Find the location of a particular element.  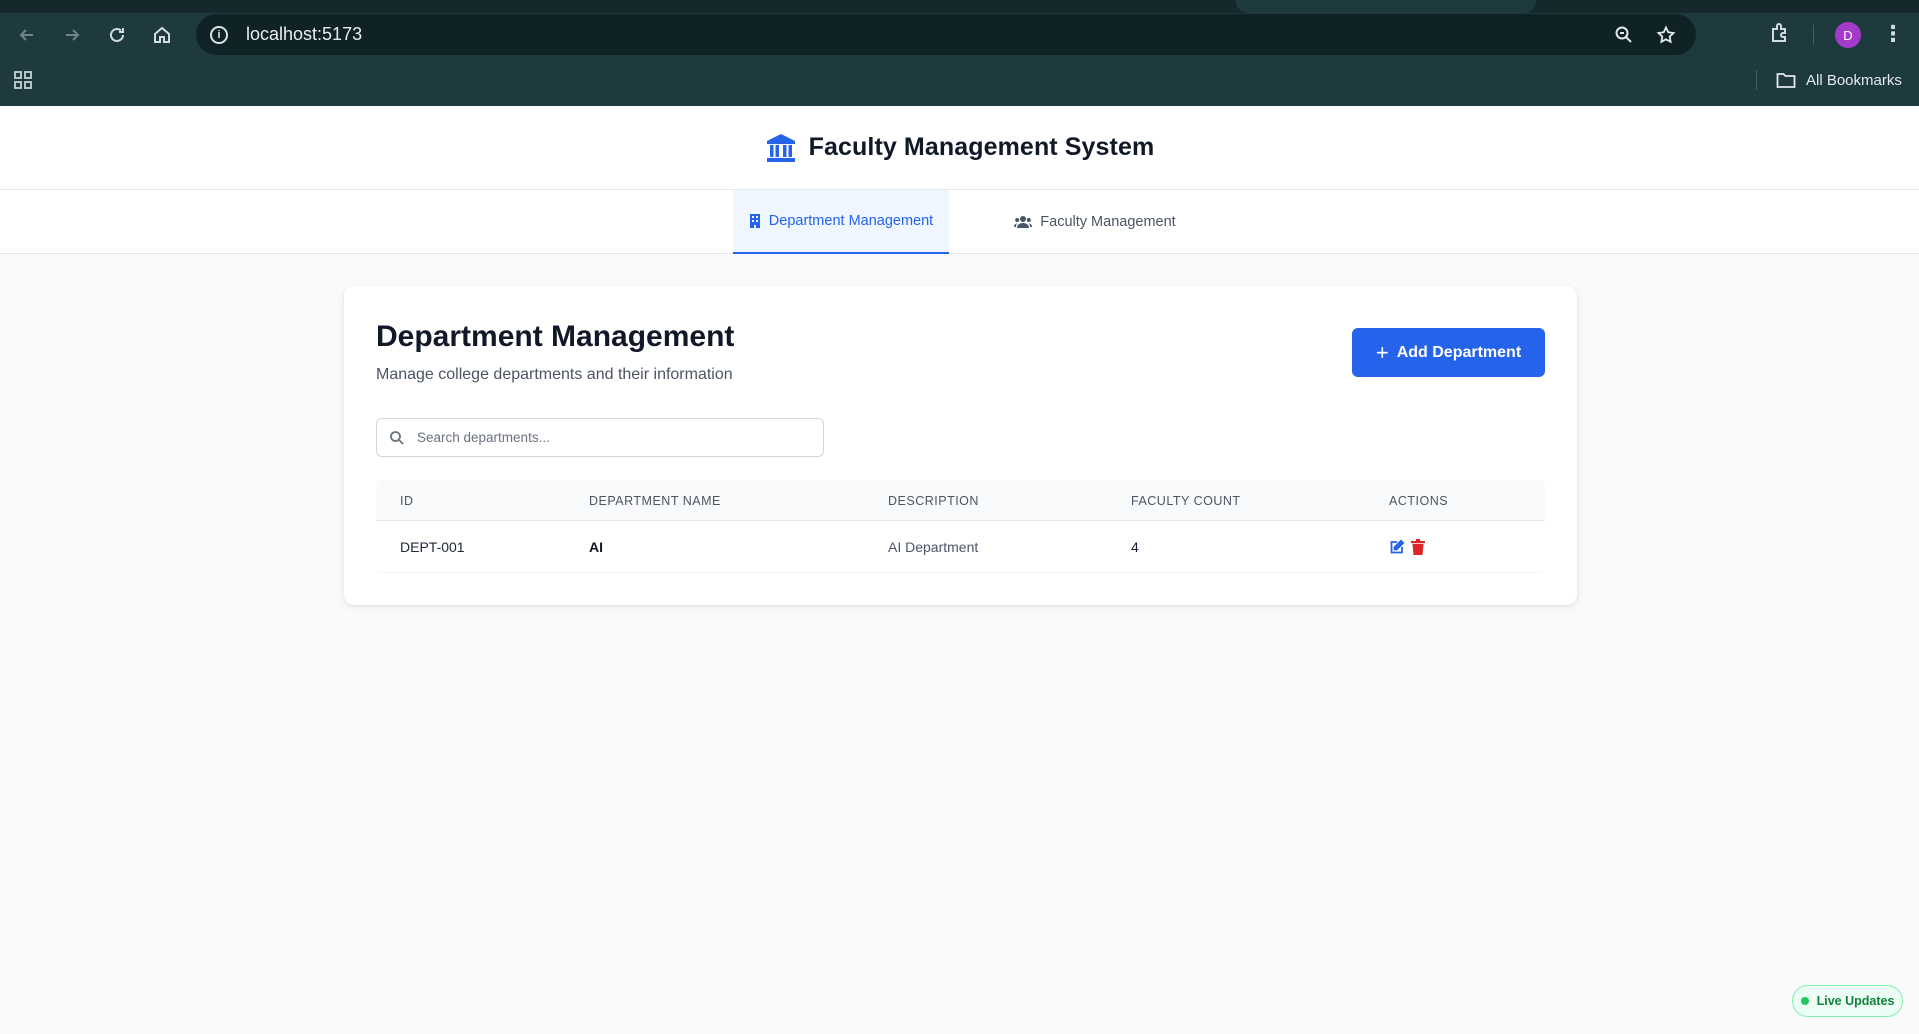

extensions-icon is located at coordinates (1781, 34).